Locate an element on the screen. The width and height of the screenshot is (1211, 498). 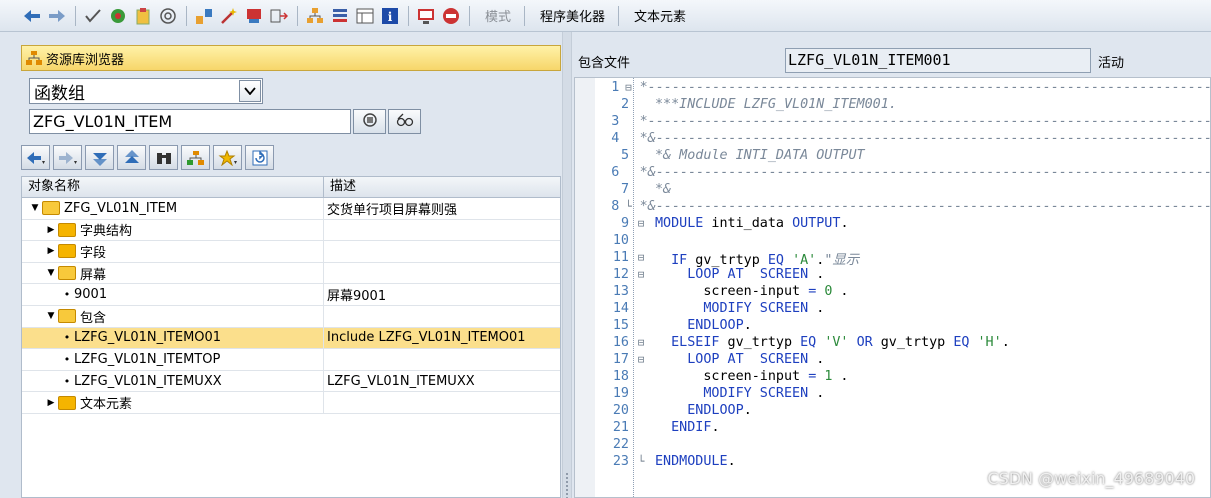
code-line: 23 └ ENDMODULE. is located at coordinates (903, 461).